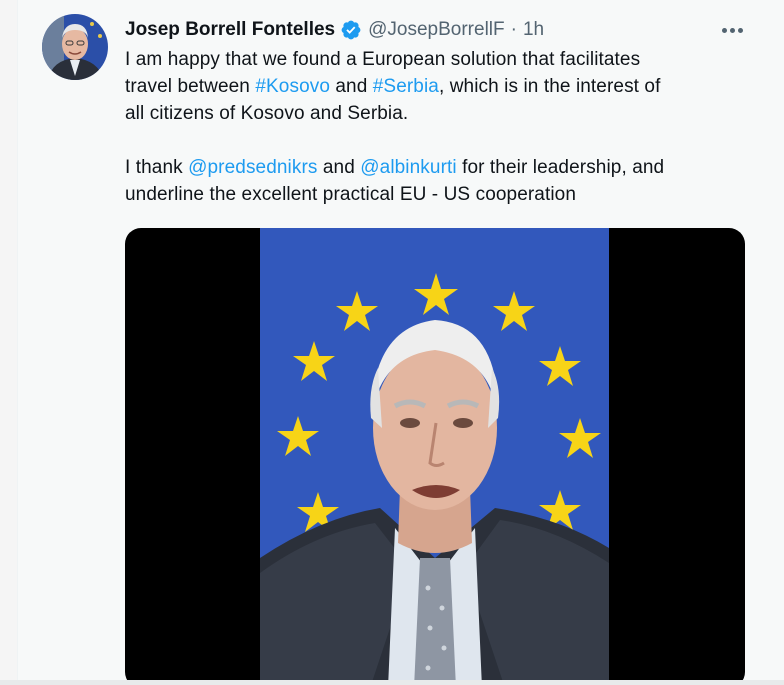  Describe the element at coordinates (292, 86) in the screenshot. I see `hashtag-kosovo-link: #Kosovo` at that location.